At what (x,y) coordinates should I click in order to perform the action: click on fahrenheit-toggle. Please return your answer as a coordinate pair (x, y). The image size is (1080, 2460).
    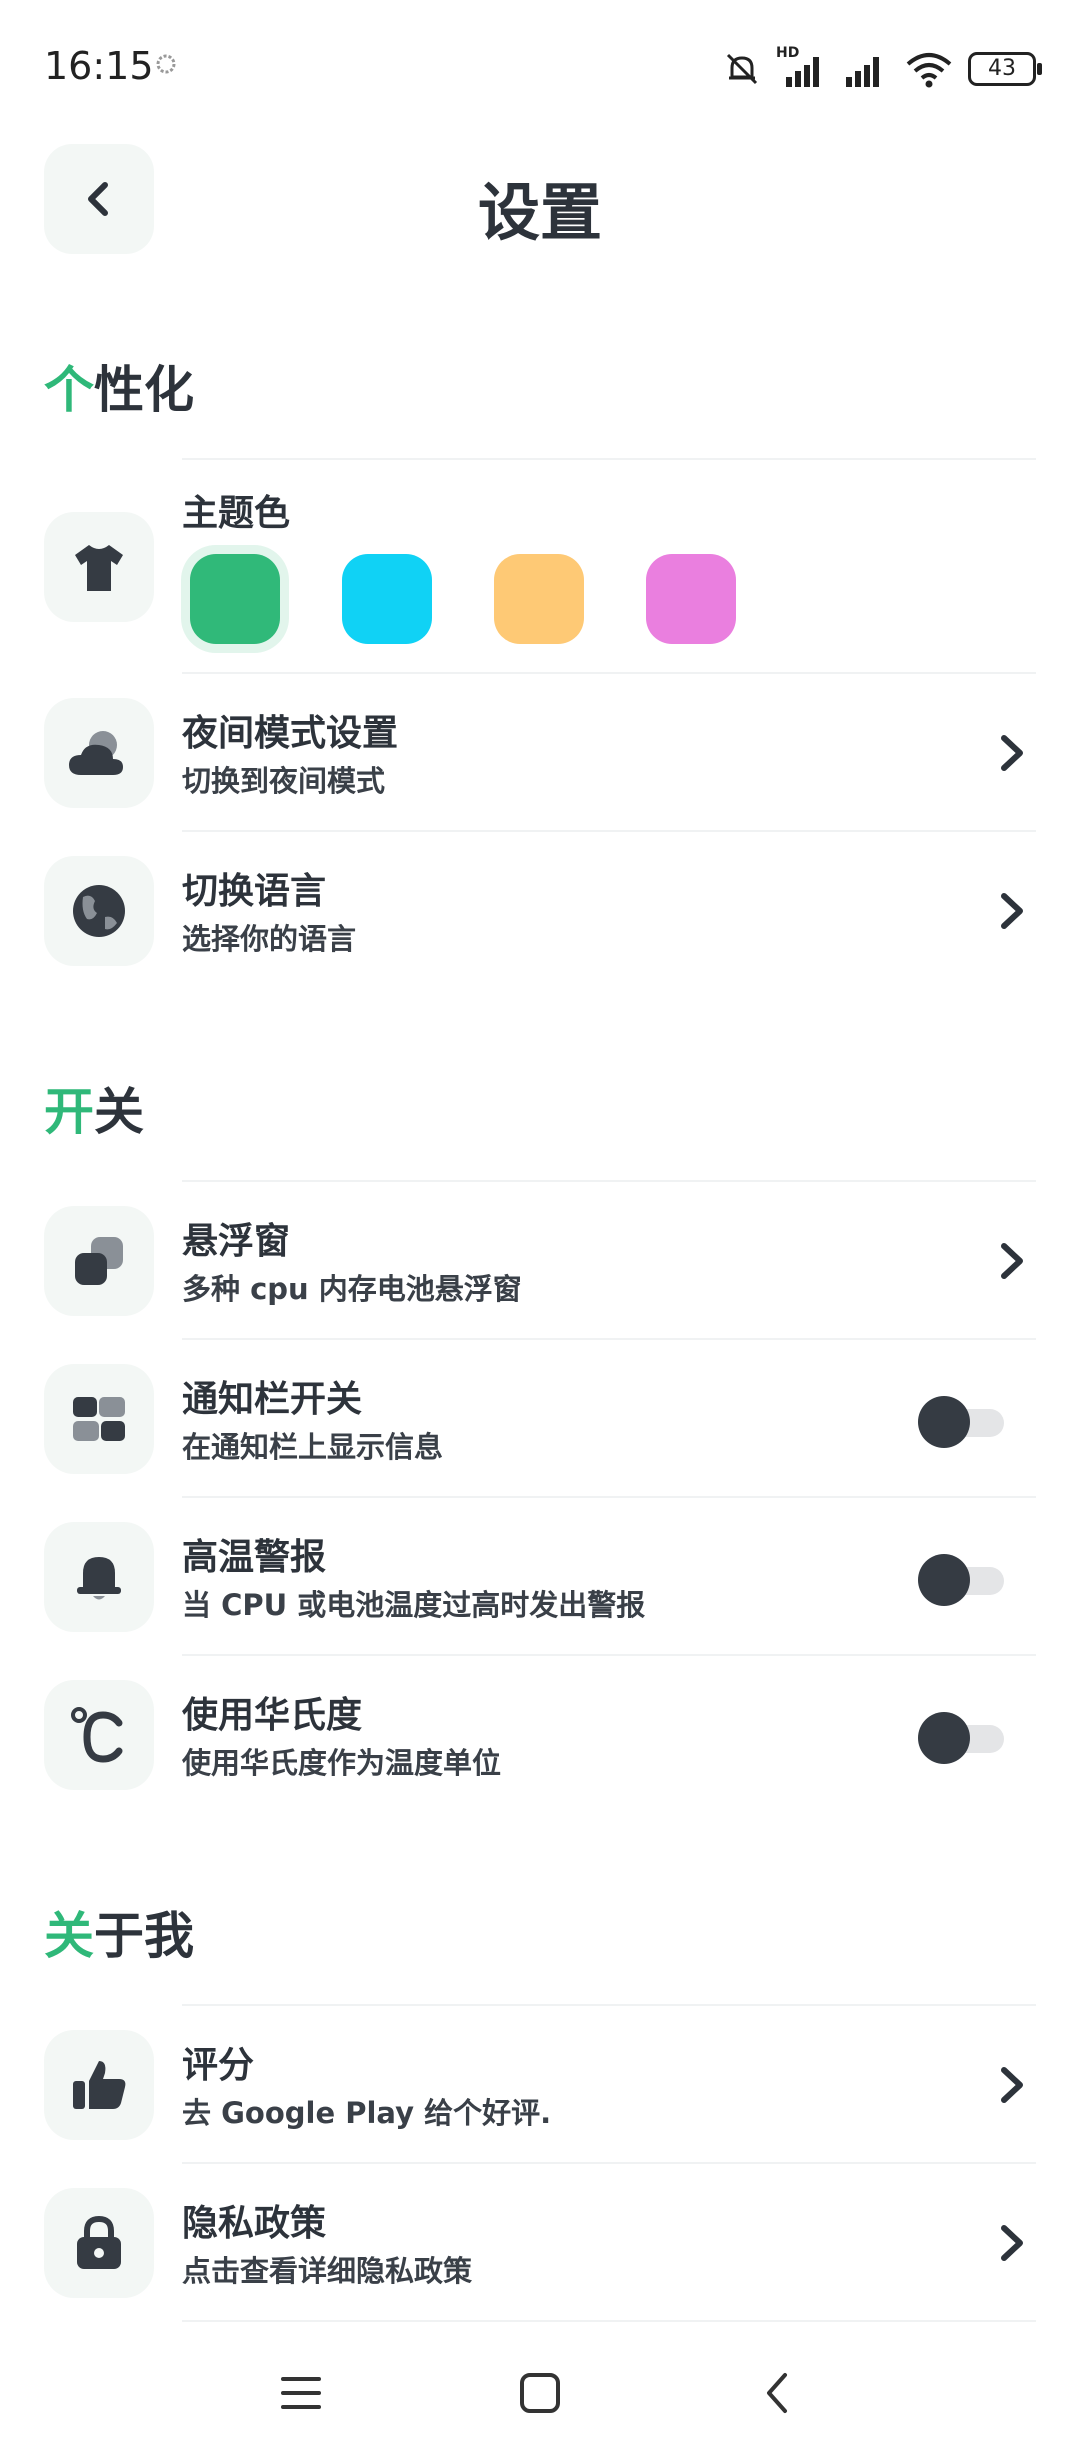
    Looking at the image, I should click on (963, 1738).